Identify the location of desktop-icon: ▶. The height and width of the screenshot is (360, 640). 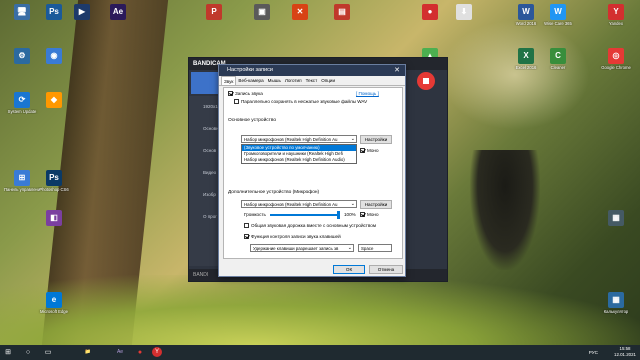
(82, 12).